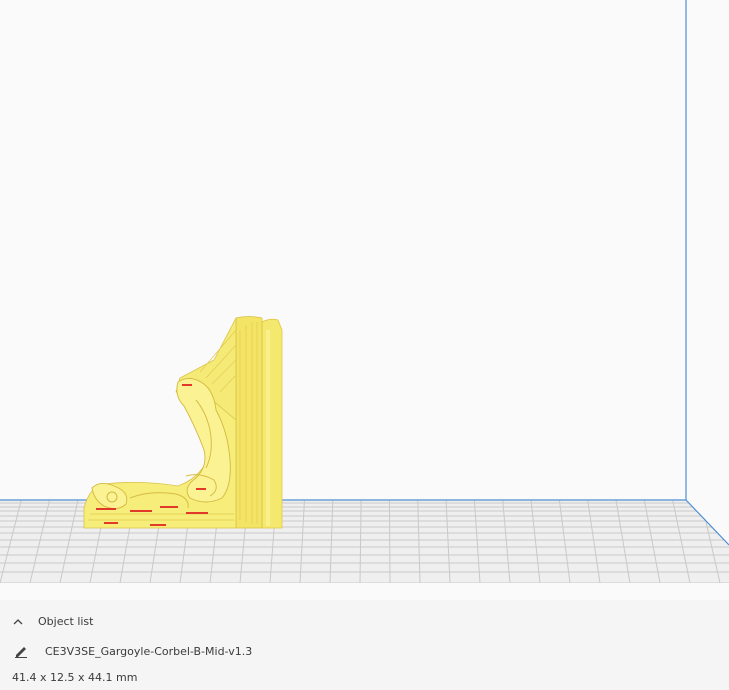 The width and height of the screenshot is (729, 690). What do you see at coordinates (18, 621) in the screenshot?
I see `chevron-up-icon` at bounding box center [18, 621].